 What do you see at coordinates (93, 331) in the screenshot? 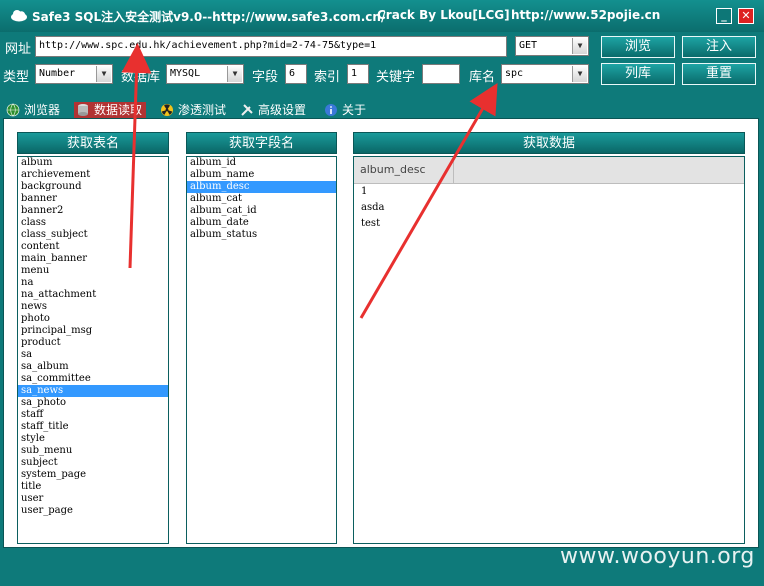
I see `list-item: principal_msg` at bounding box center [93, 331].